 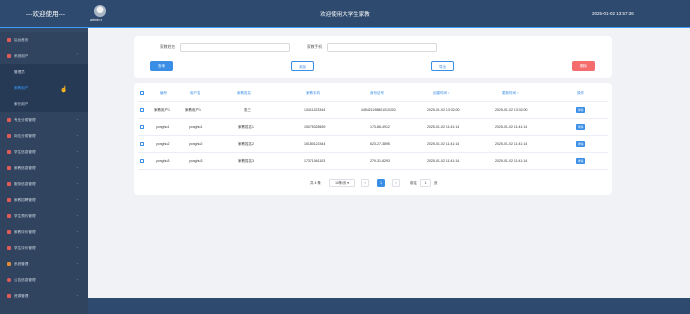 I want to click on sidebar-subitem-tutor-users: 家教用户, so click(x=44, y=88).